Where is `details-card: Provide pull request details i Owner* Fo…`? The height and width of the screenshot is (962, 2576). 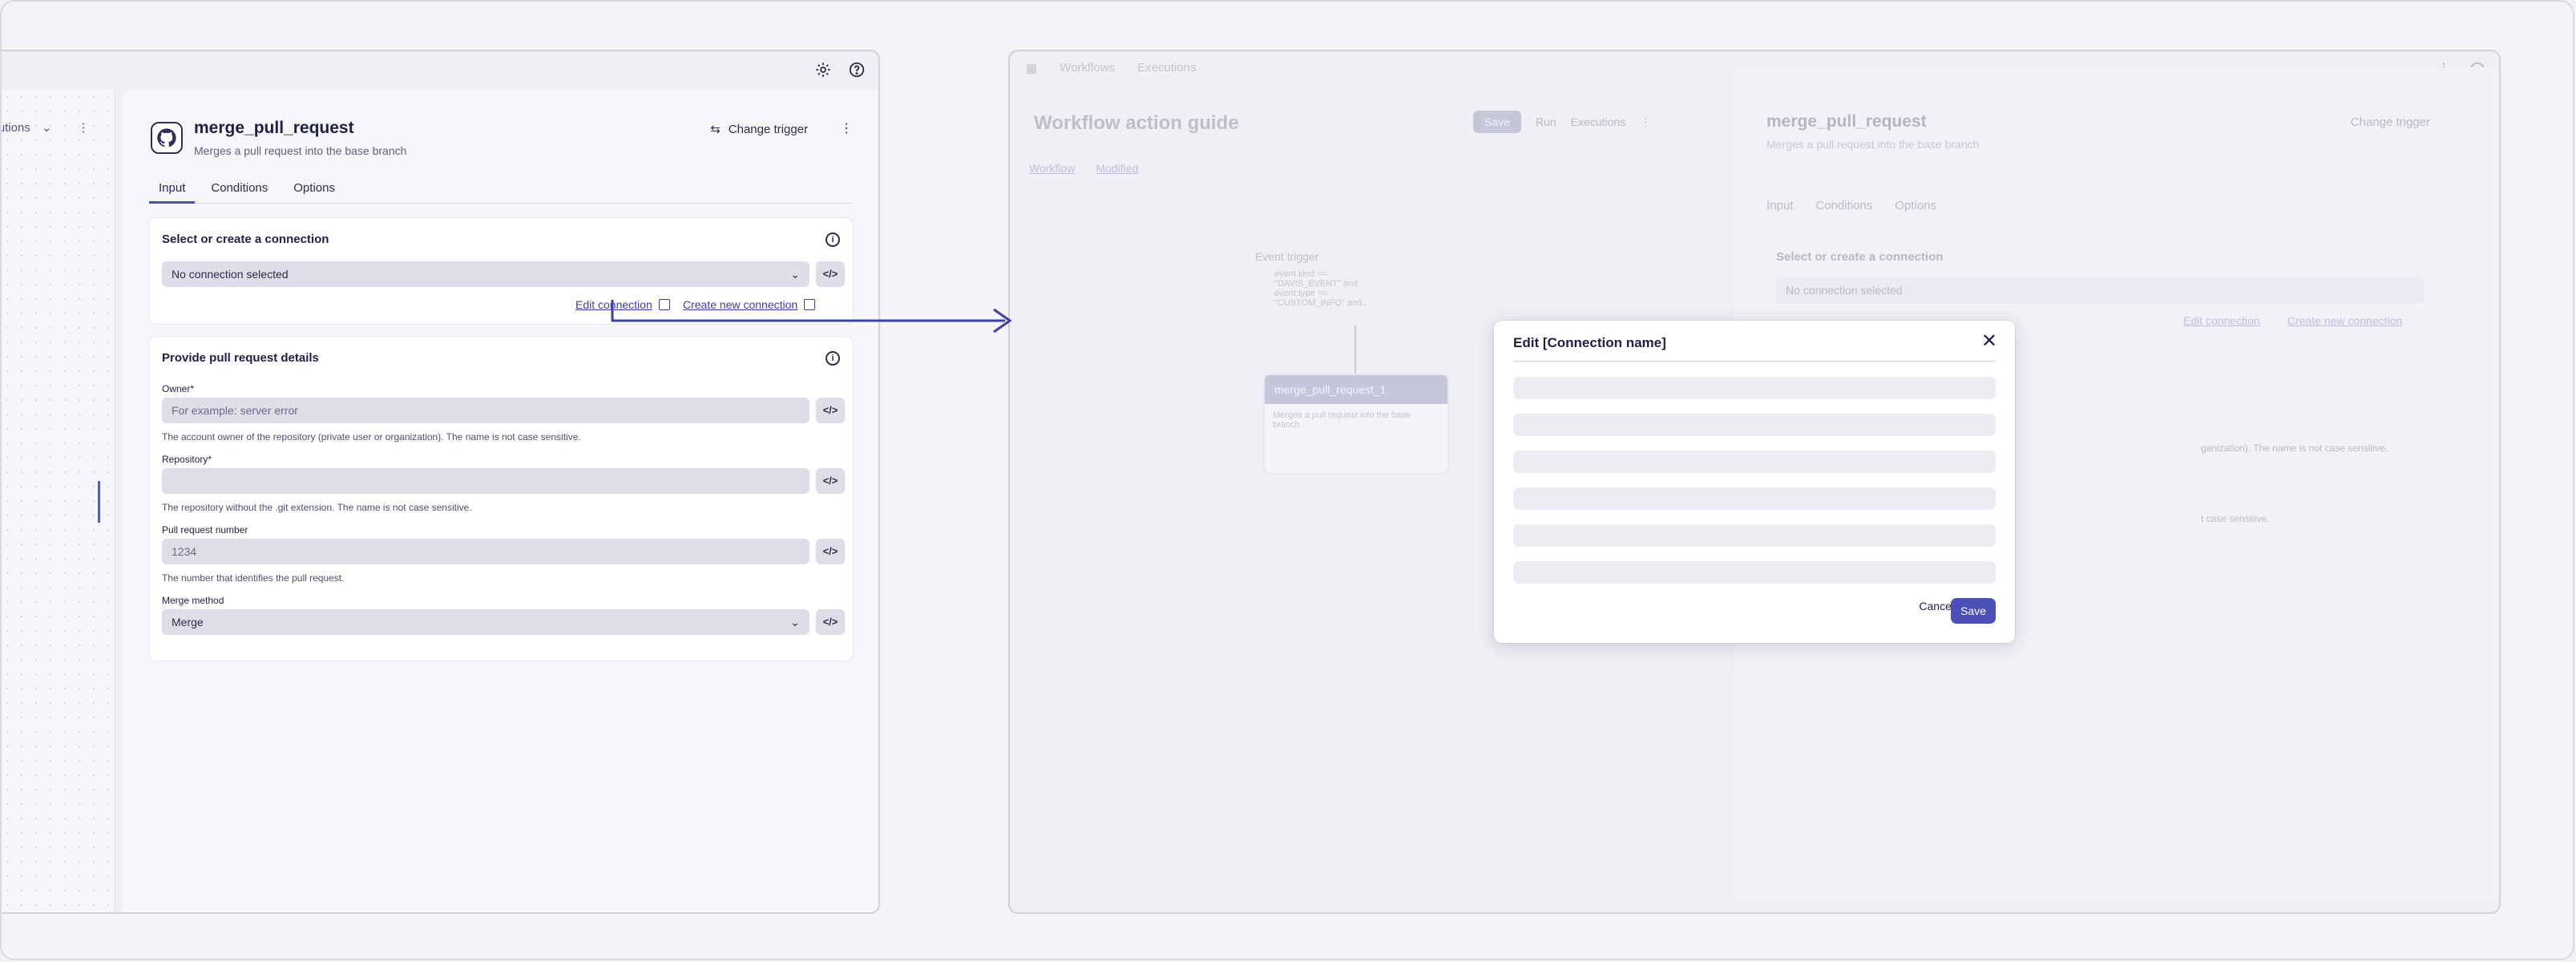
details-card: Provide pull request details i Owner* Fo… is located at coordinates (501, 499).